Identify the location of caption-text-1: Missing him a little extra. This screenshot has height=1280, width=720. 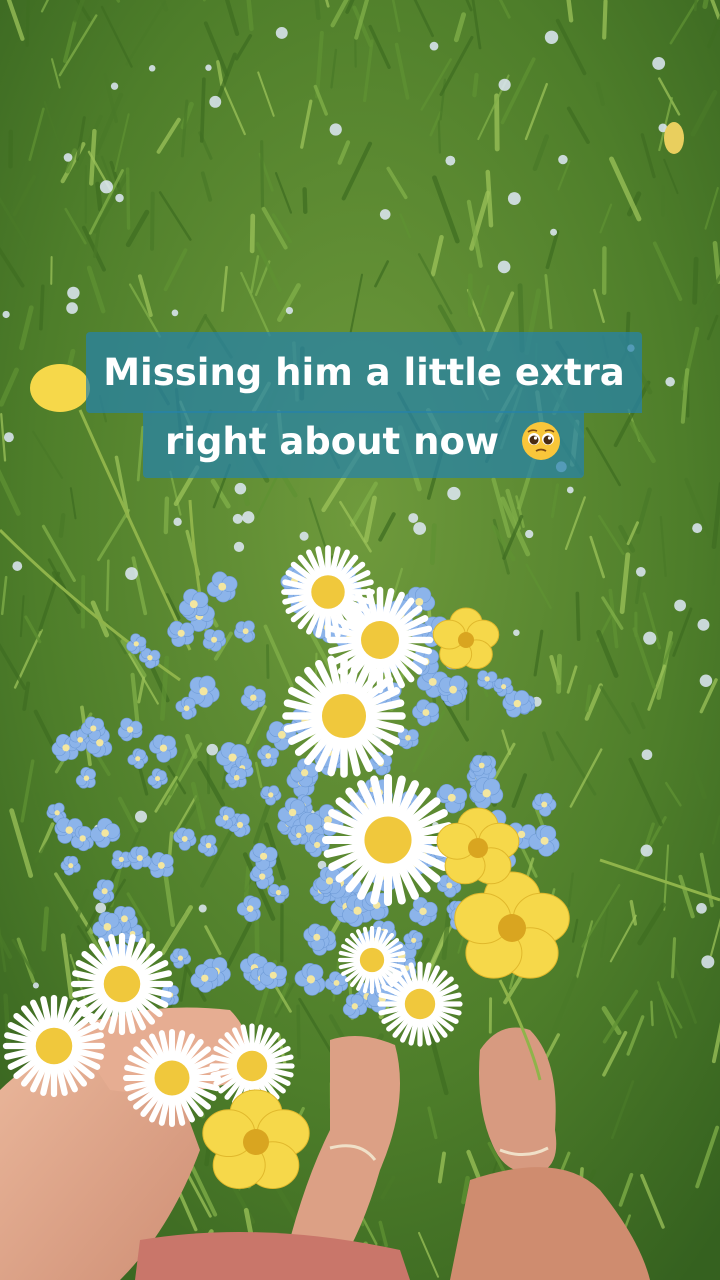
(364, 372).